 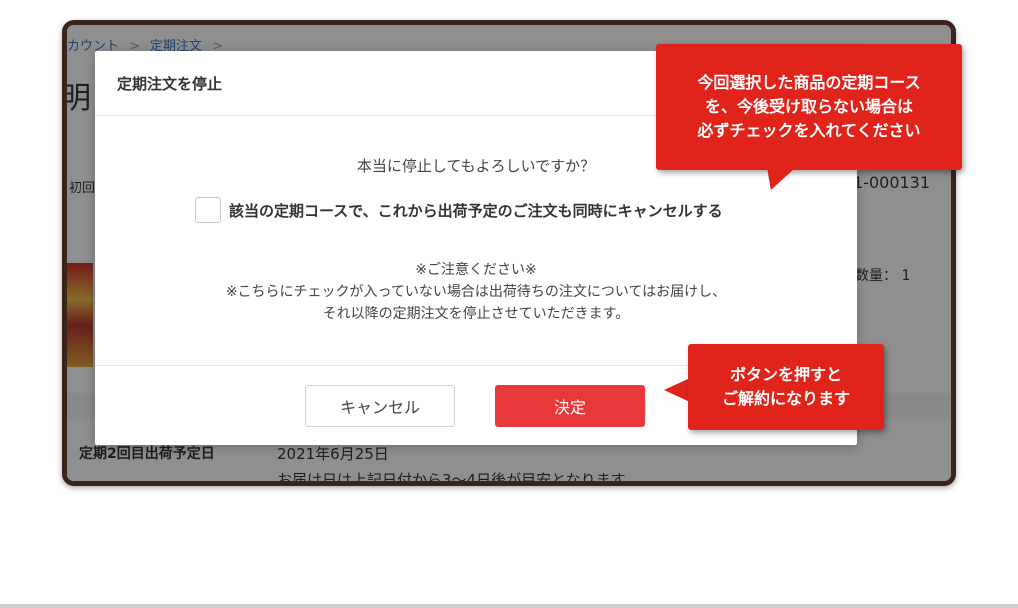 I want to click on callout-top-line-2: を、今後受け取らない場合は, so click(x=808, y=106).